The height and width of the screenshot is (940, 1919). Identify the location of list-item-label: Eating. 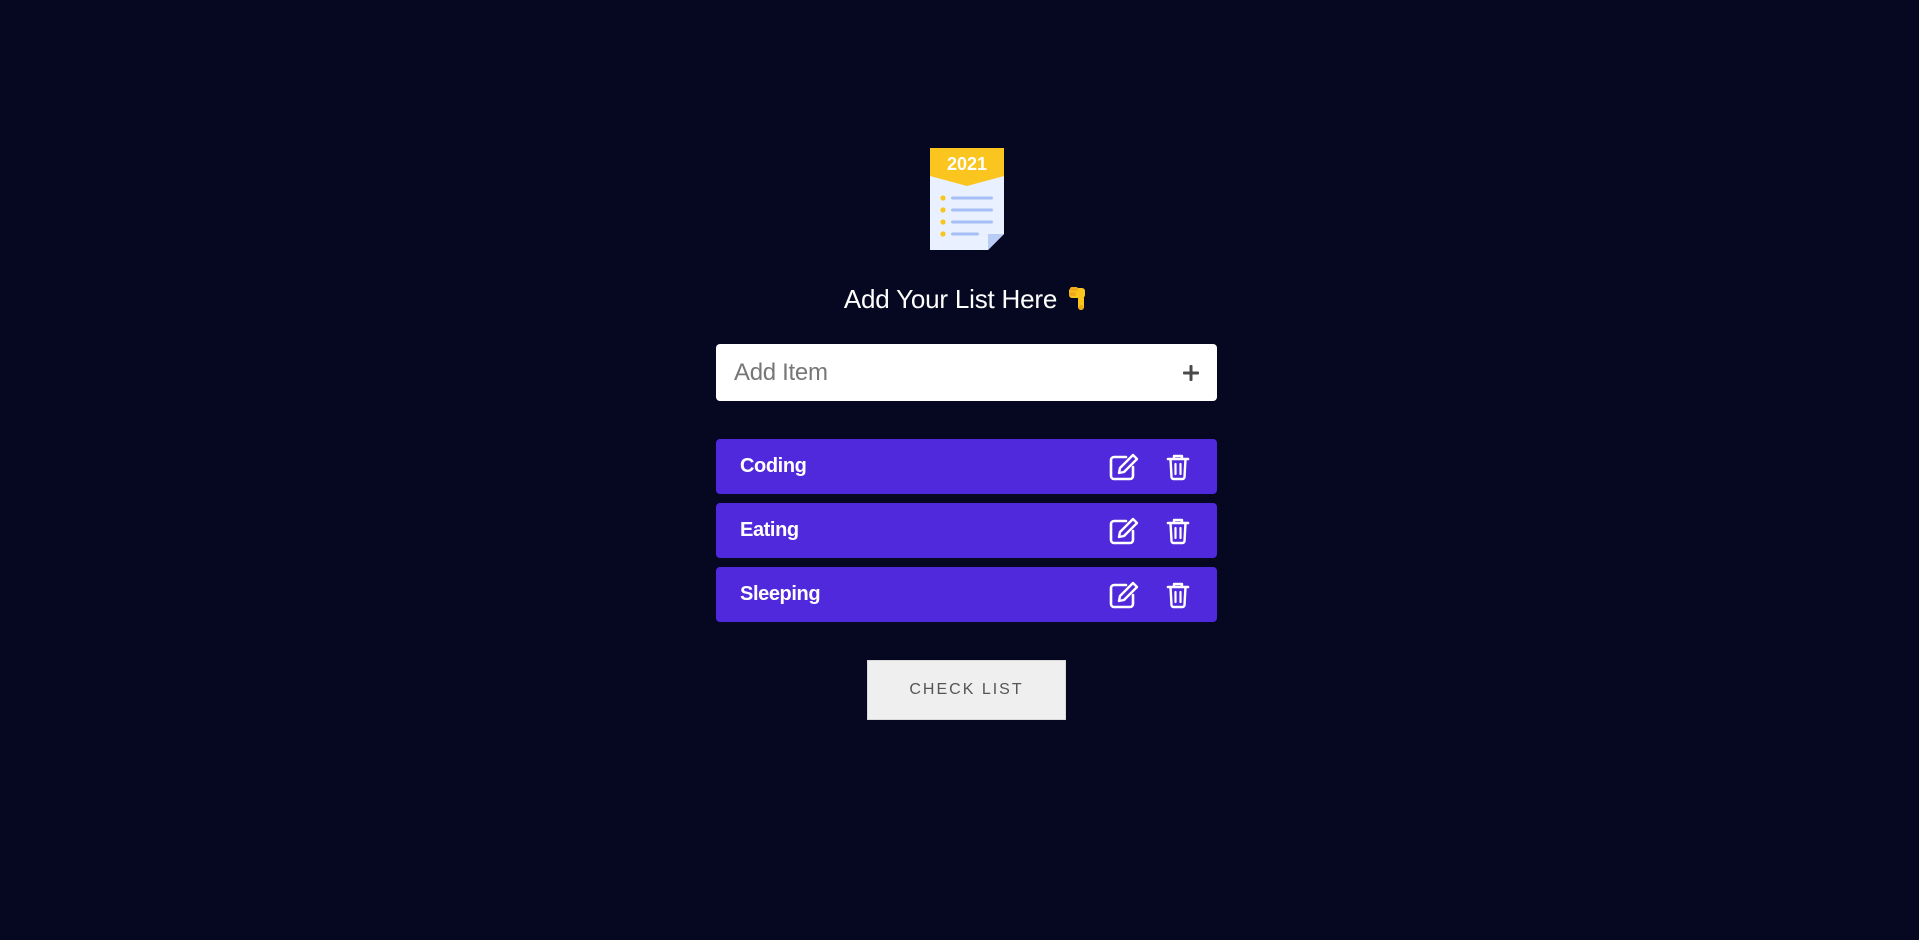
(769, 530).